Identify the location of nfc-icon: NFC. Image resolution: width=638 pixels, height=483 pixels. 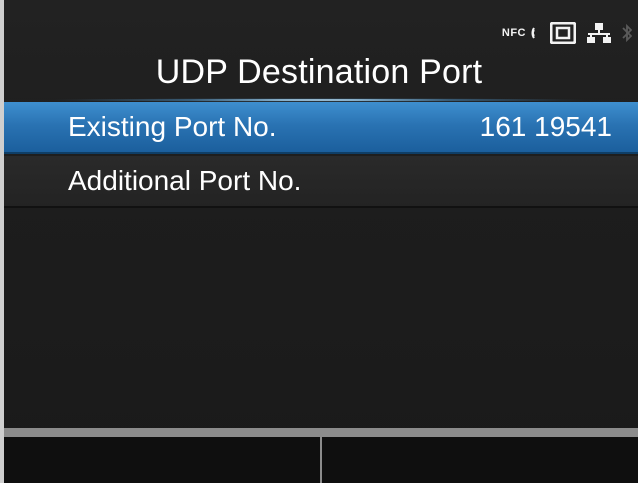
(521, 33).